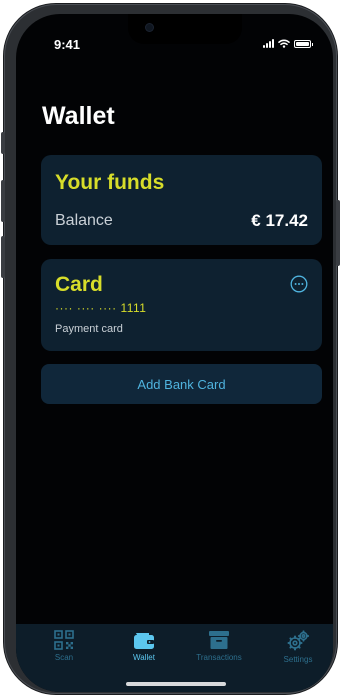  Describe the element at coordinates (144, 657) in the screenshot. I see `tab-label-wallet: Wallet` at that location.